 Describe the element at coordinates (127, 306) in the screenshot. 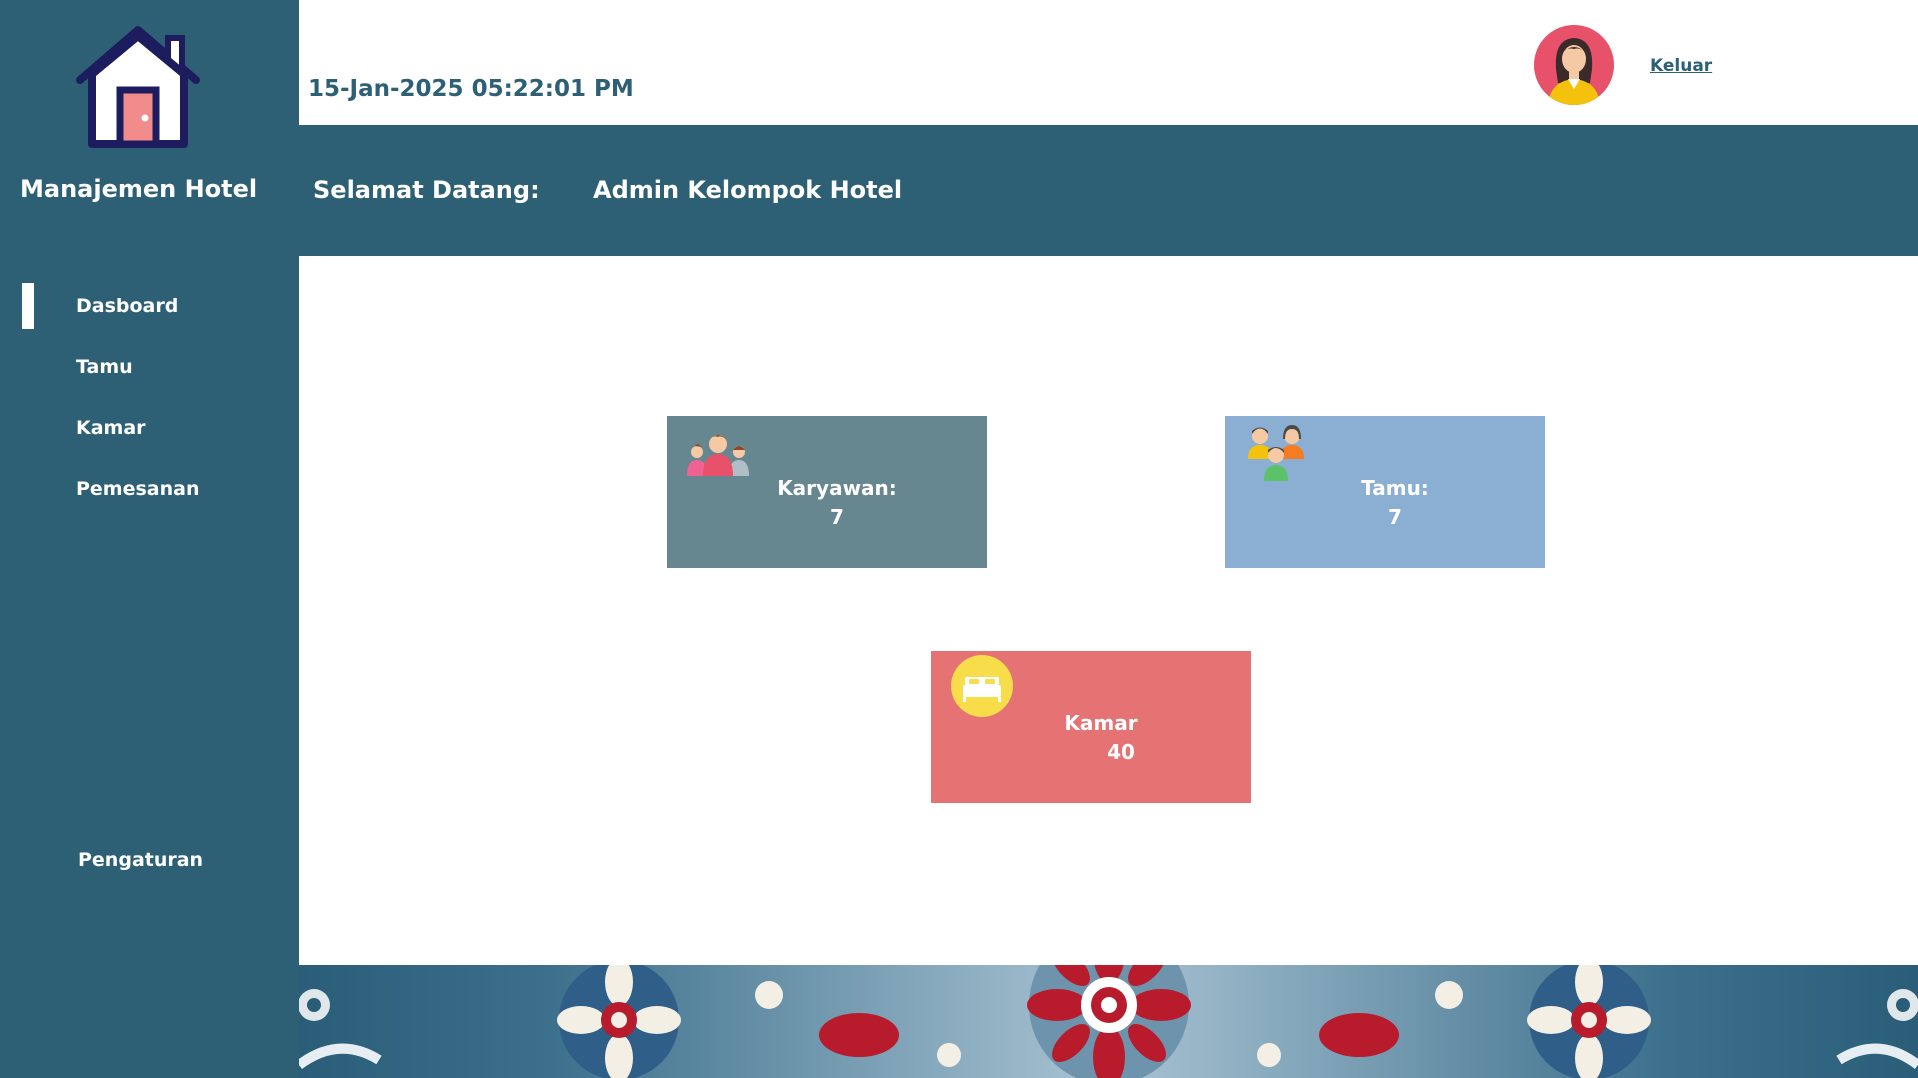

I see `sidebar-item-dashboard: Dasboard` at that location.